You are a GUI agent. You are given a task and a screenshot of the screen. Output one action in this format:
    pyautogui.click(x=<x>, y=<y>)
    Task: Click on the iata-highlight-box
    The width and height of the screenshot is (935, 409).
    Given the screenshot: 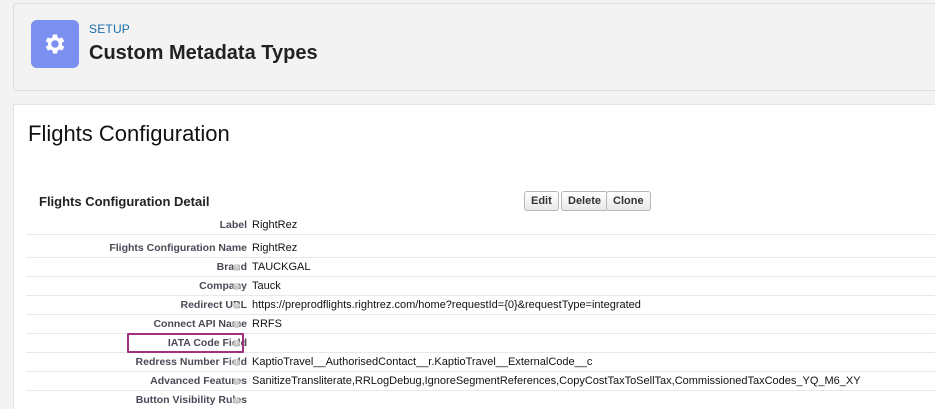 What is the action you would take?
    pyautogui.click(x=185, y=343)
    